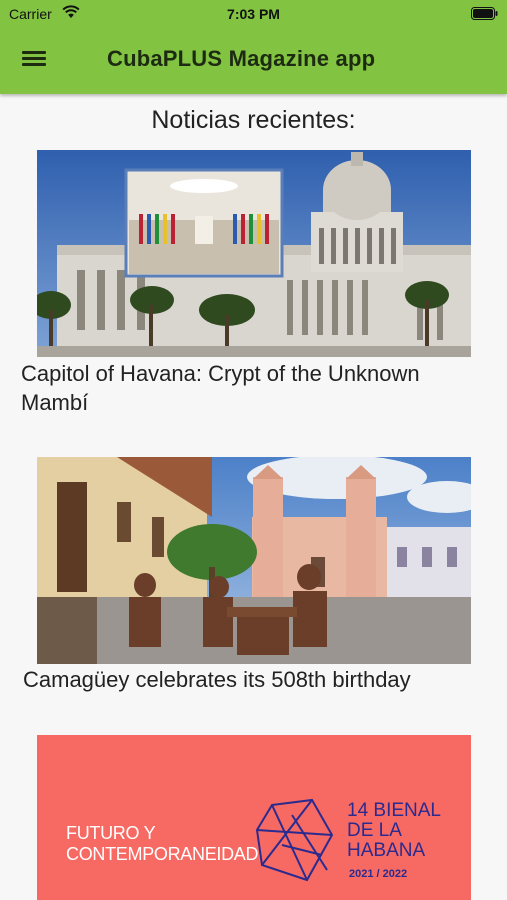 The image size is (507, 900). Describe the element at coordinates (162, 843) in the screenshot. I see `poster-left-text: FUTURO Y CONTEMPORANEIDAD` at that location.